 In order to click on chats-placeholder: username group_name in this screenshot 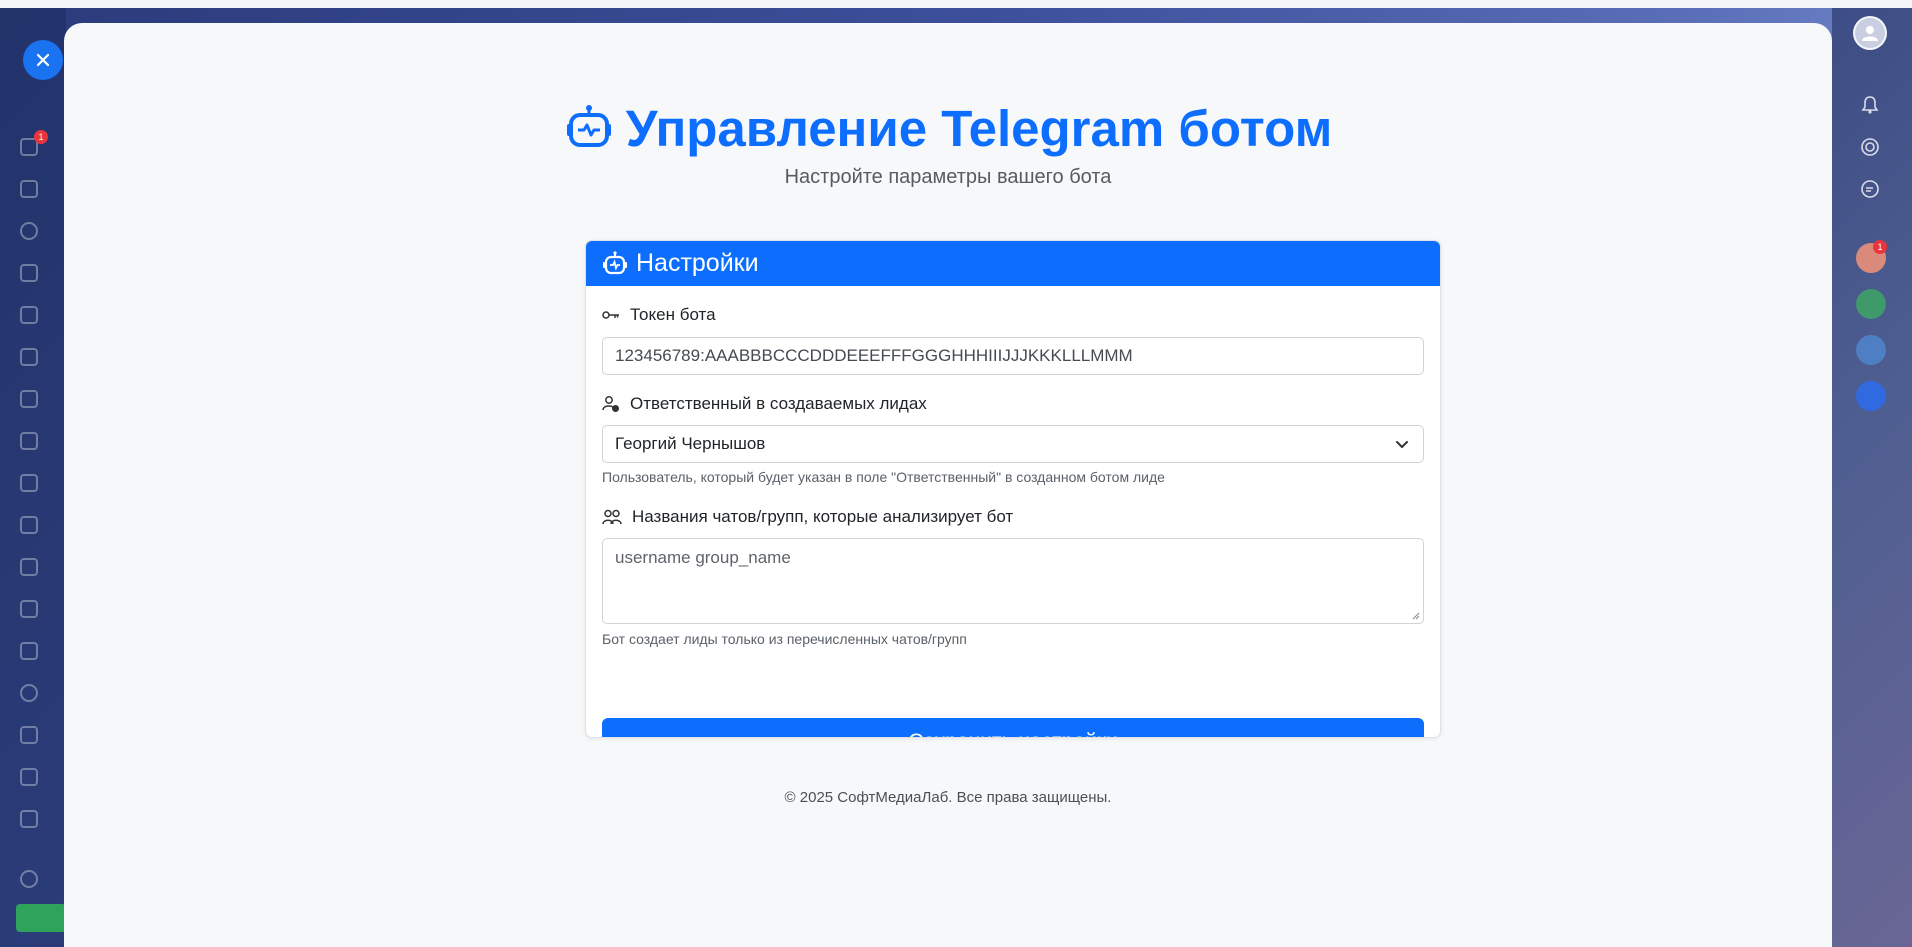, I will do `click(703, 557)`.